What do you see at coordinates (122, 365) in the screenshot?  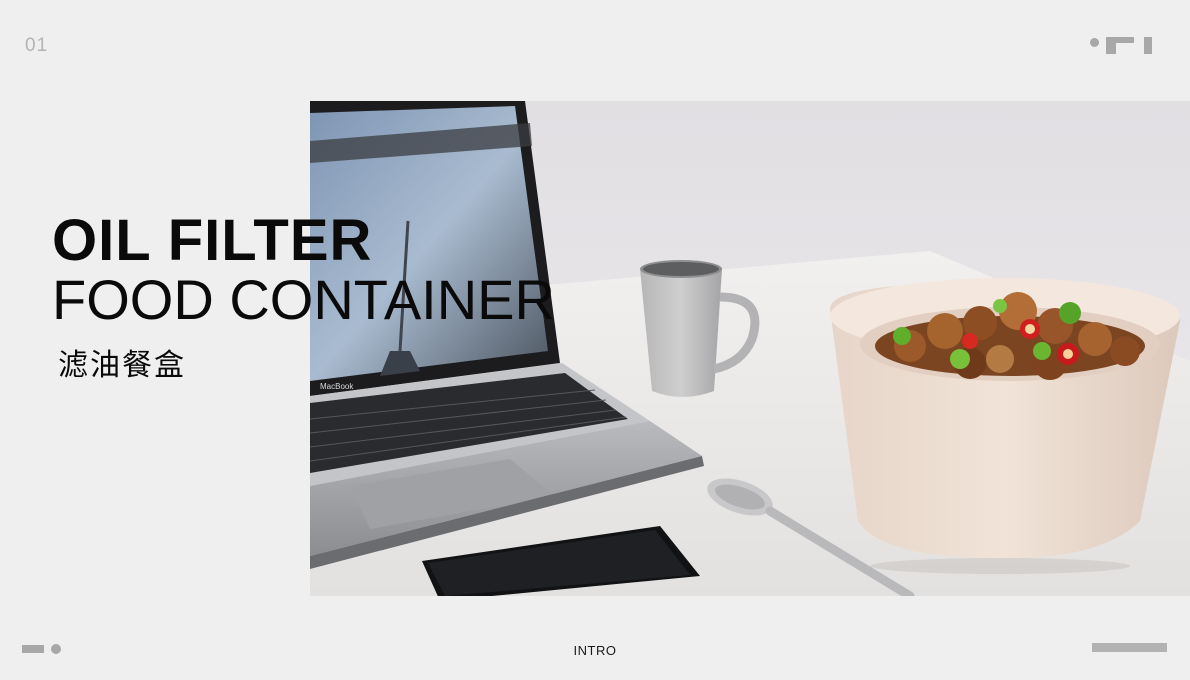 I see `title-chinese: 滤油餐盒` at bounding box center [122, 365].